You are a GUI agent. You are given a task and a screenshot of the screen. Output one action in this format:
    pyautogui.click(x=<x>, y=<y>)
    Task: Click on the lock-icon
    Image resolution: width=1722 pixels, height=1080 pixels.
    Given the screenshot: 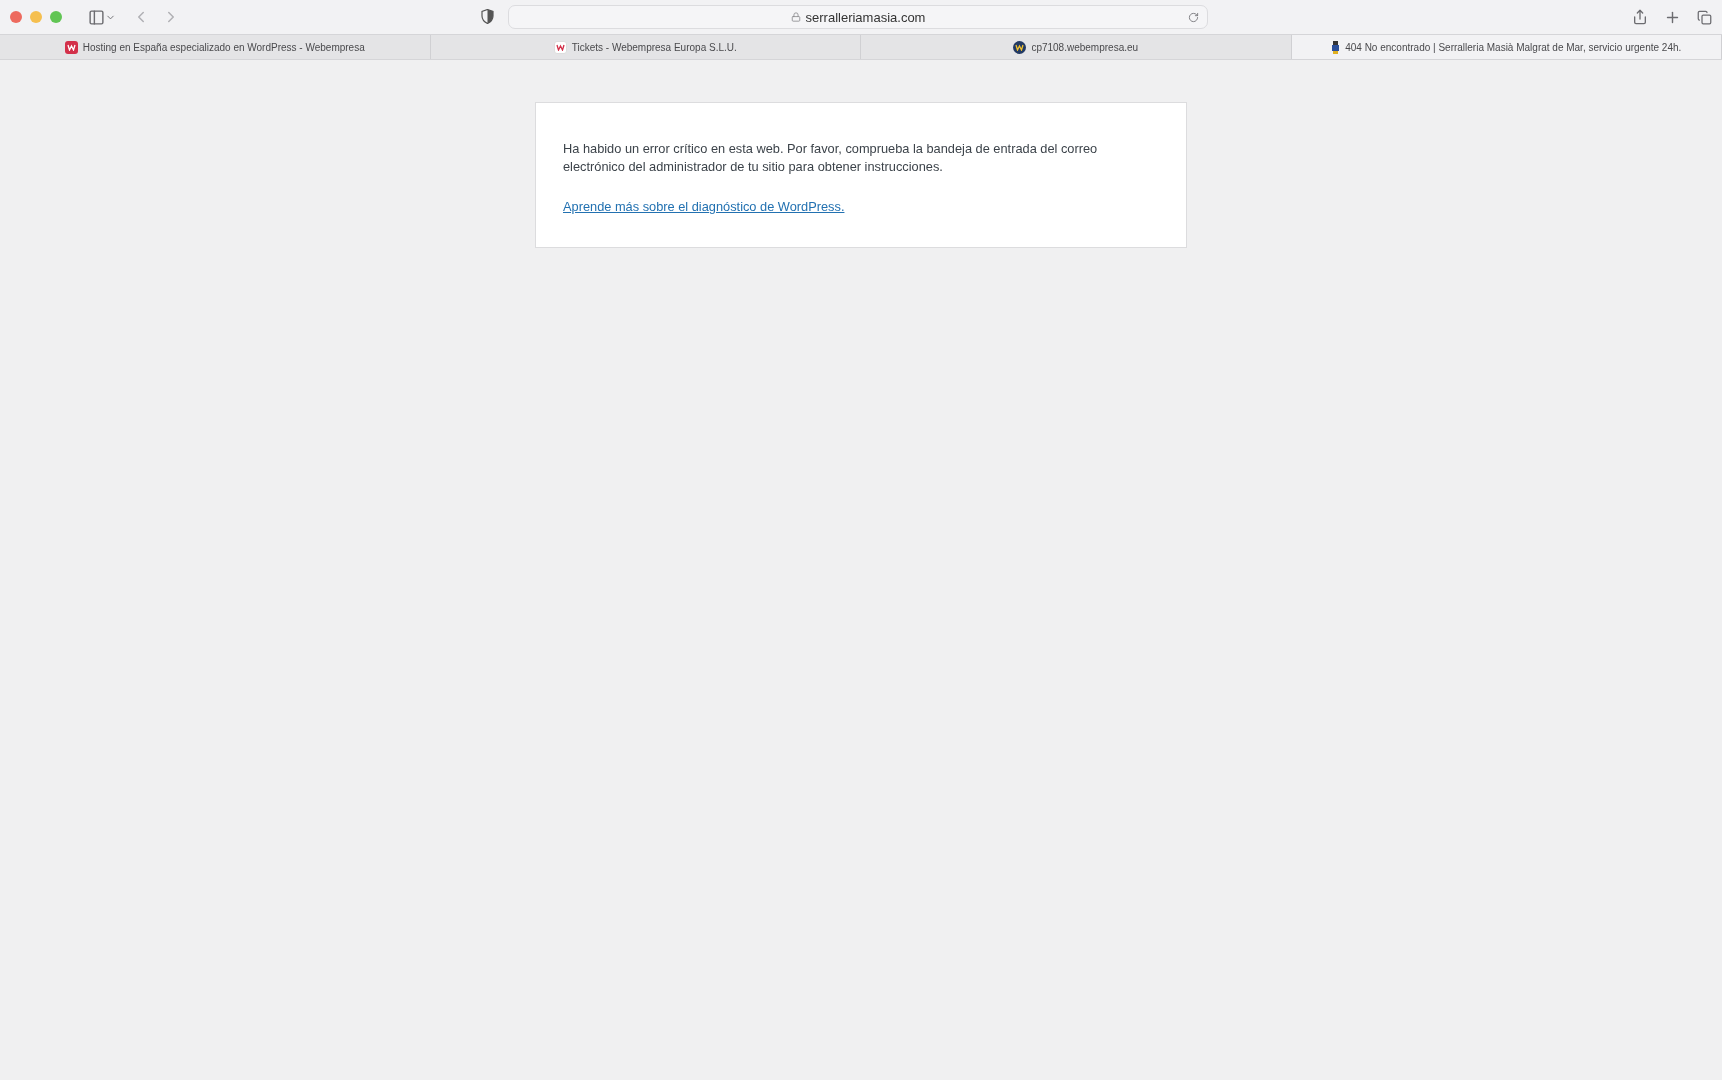 What is the action you would take?
    pyautogui.click(x=795, y=17)
    